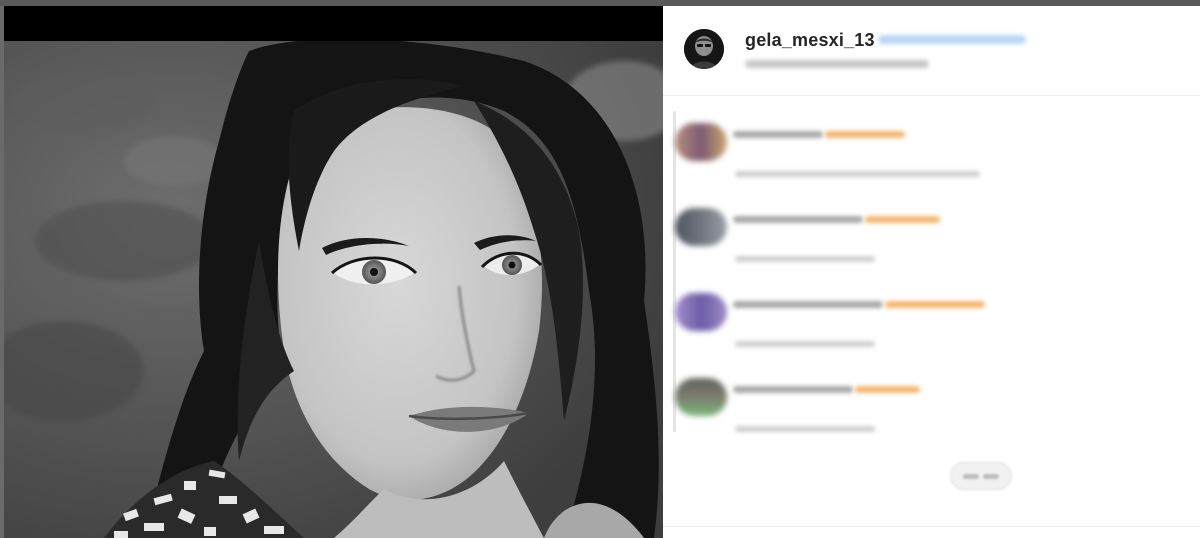  I want to click on profile-avatar, so click(704, 49).